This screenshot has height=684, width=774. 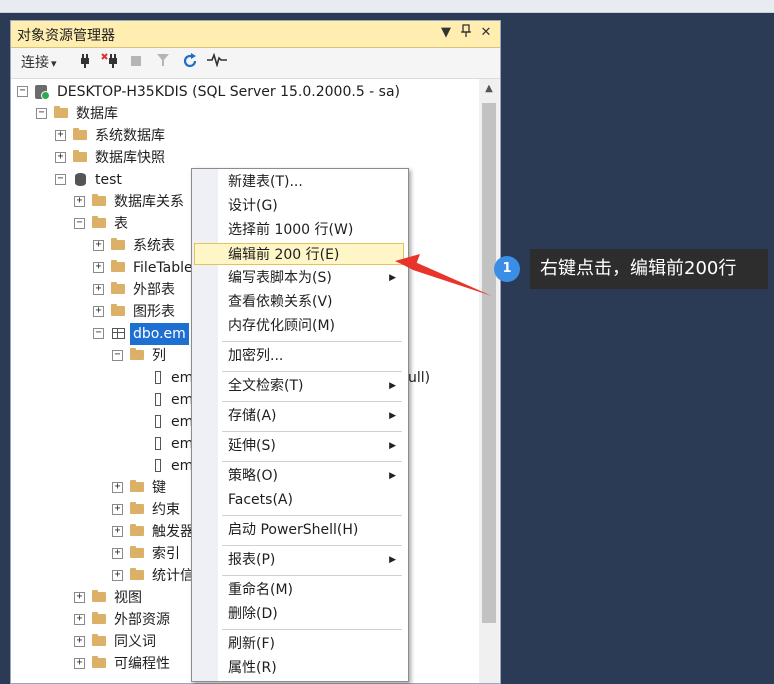 I want to click on step-badge: 1, so click(x=507, y=269).